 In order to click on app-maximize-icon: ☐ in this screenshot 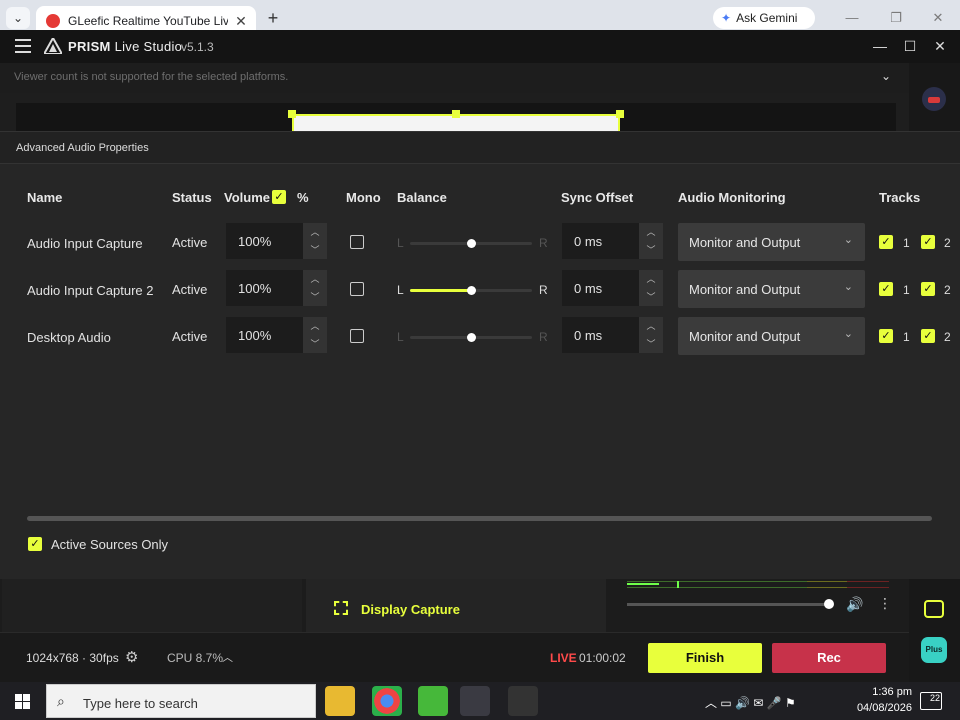, I will do `click(910, 46)`.